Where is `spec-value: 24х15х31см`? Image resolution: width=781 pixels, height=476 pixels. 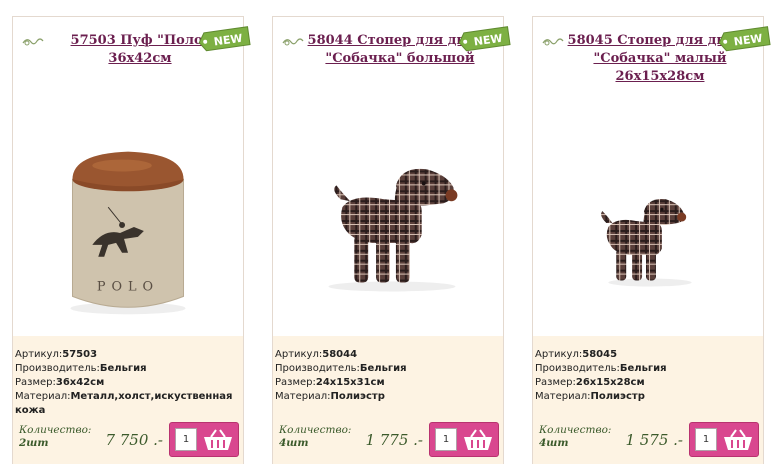
spec-value: 24х15х31см is located at coordinates (350, 382).